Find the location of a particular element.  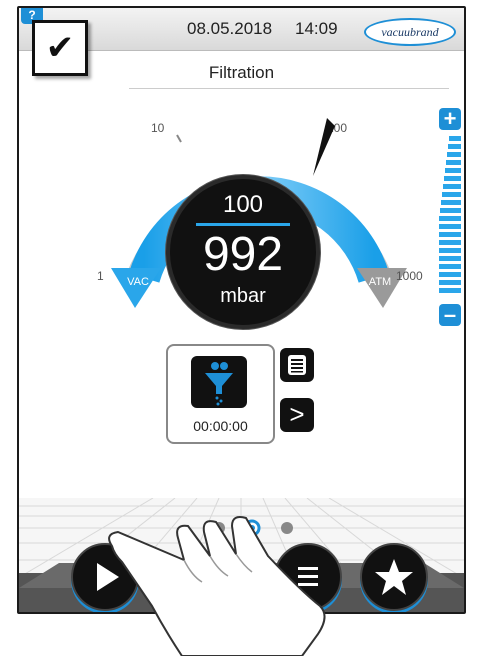

list-icon is located at coordinates (297, 365).